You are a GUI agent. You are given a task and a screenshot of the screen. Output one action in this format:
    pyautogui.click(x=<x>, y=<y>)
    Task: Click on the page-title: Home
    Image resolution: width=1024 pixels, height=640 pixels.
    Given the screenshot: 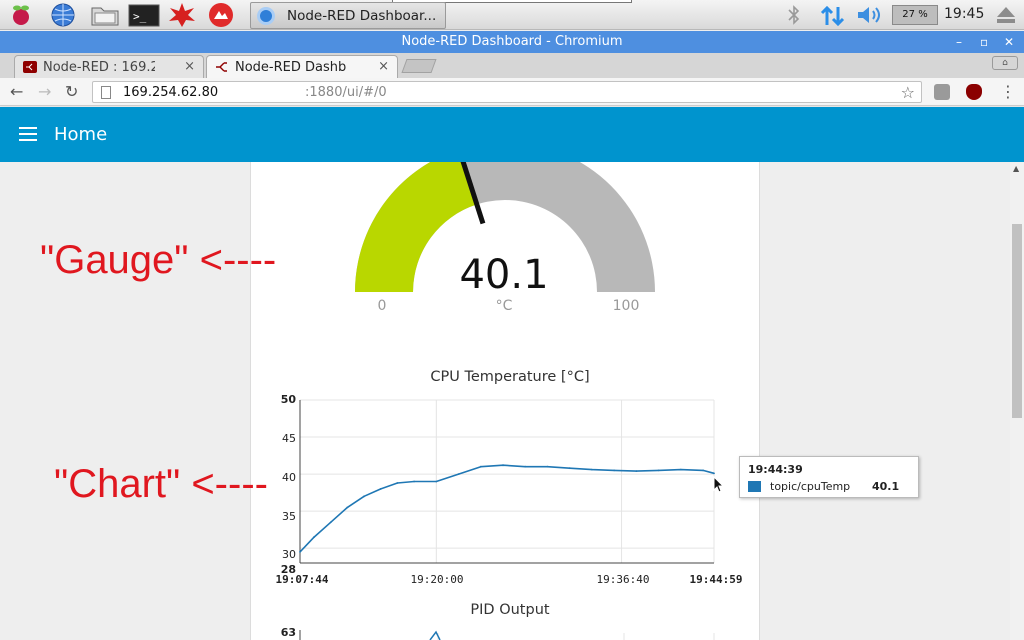 What is the action you would take?
    pyautogui.click(x=81, y=134)
    